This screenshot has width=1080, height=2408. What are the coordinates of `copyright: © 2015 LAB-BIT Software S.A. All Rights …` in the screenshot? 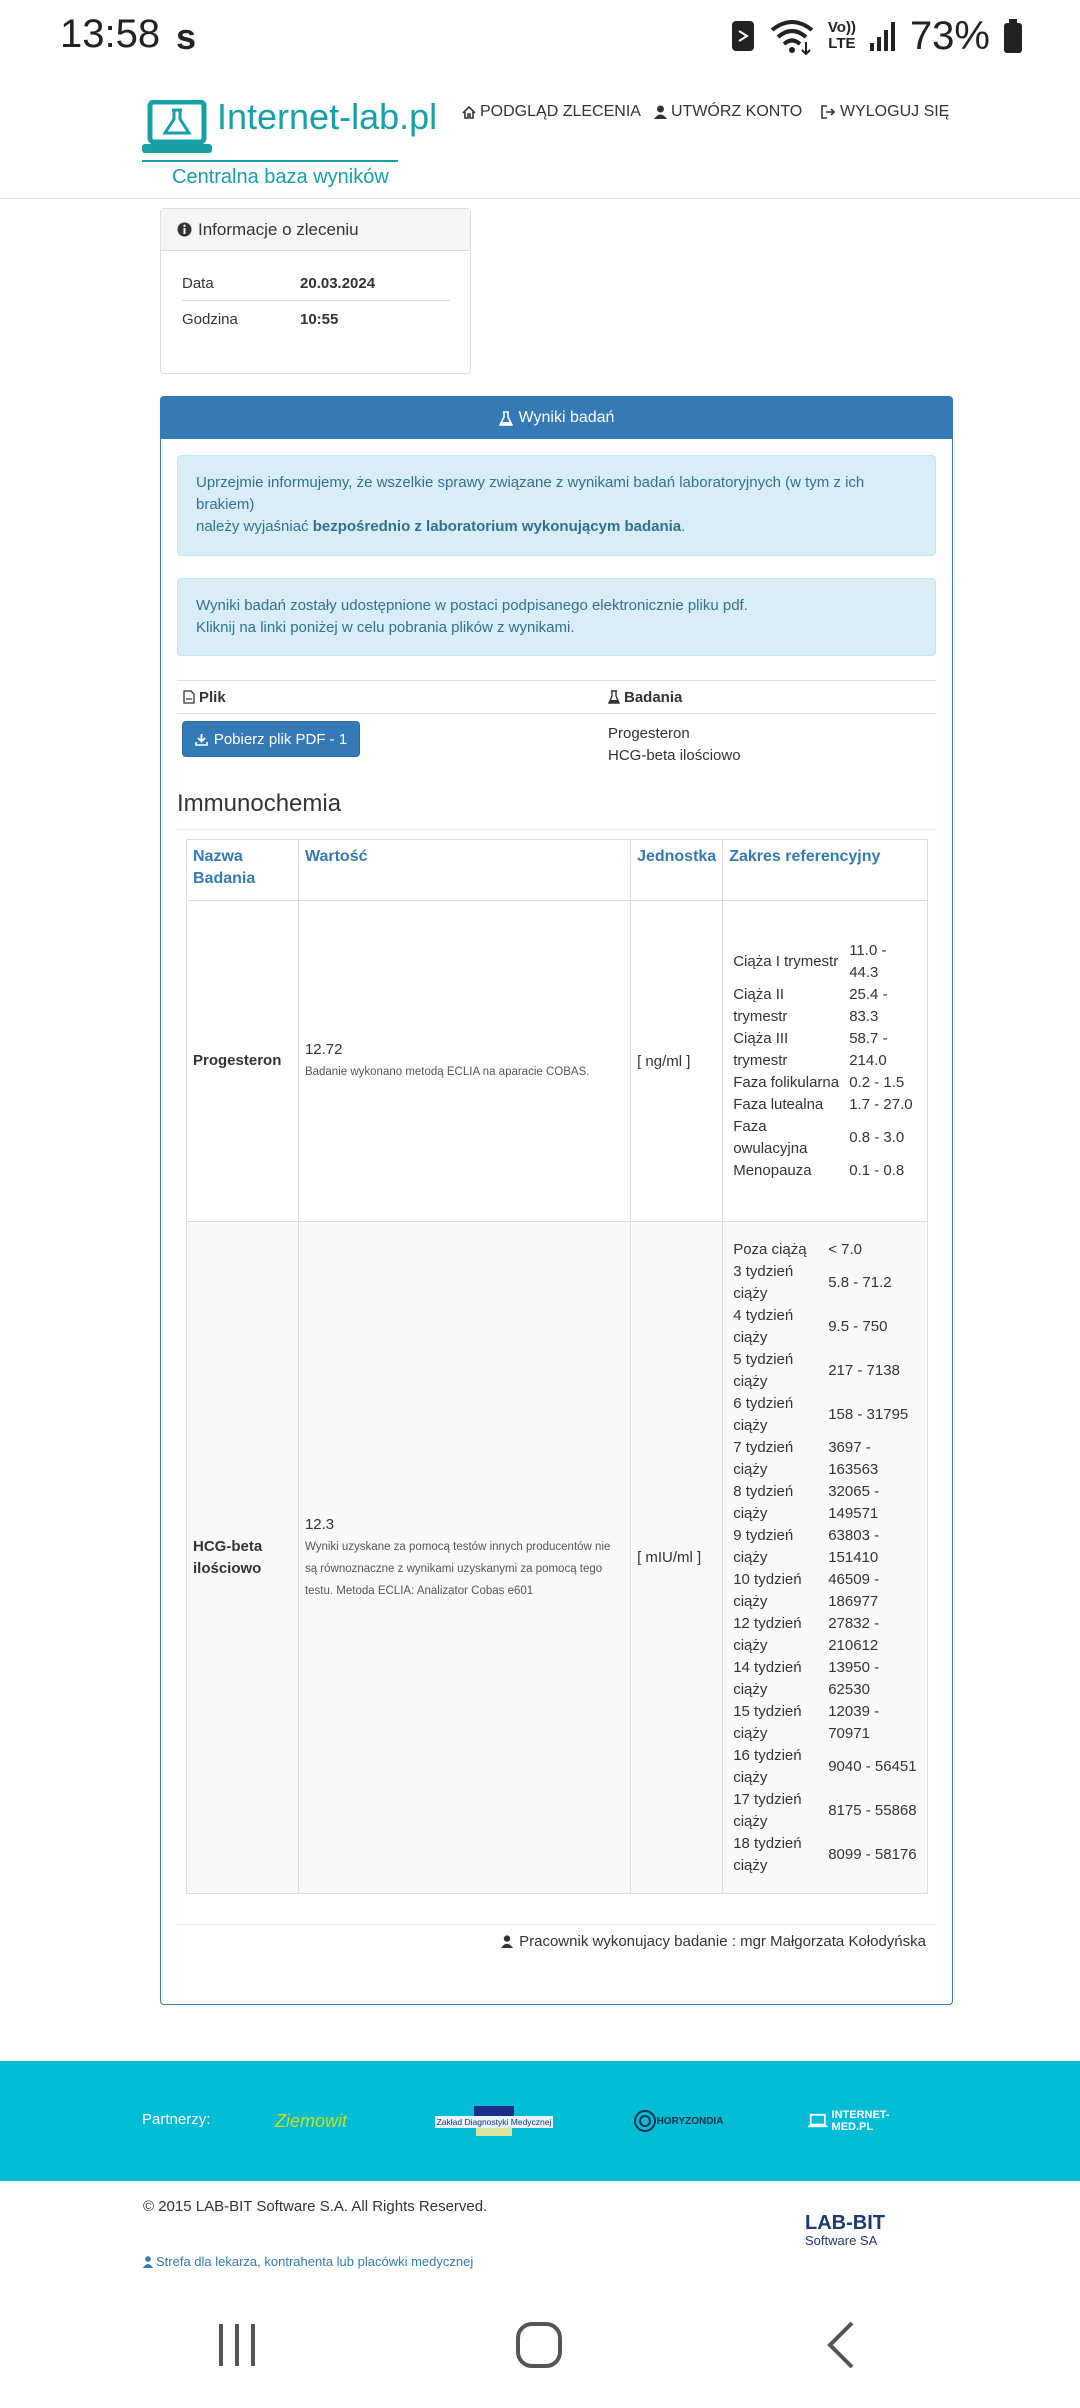 It's located at (315, 2206).